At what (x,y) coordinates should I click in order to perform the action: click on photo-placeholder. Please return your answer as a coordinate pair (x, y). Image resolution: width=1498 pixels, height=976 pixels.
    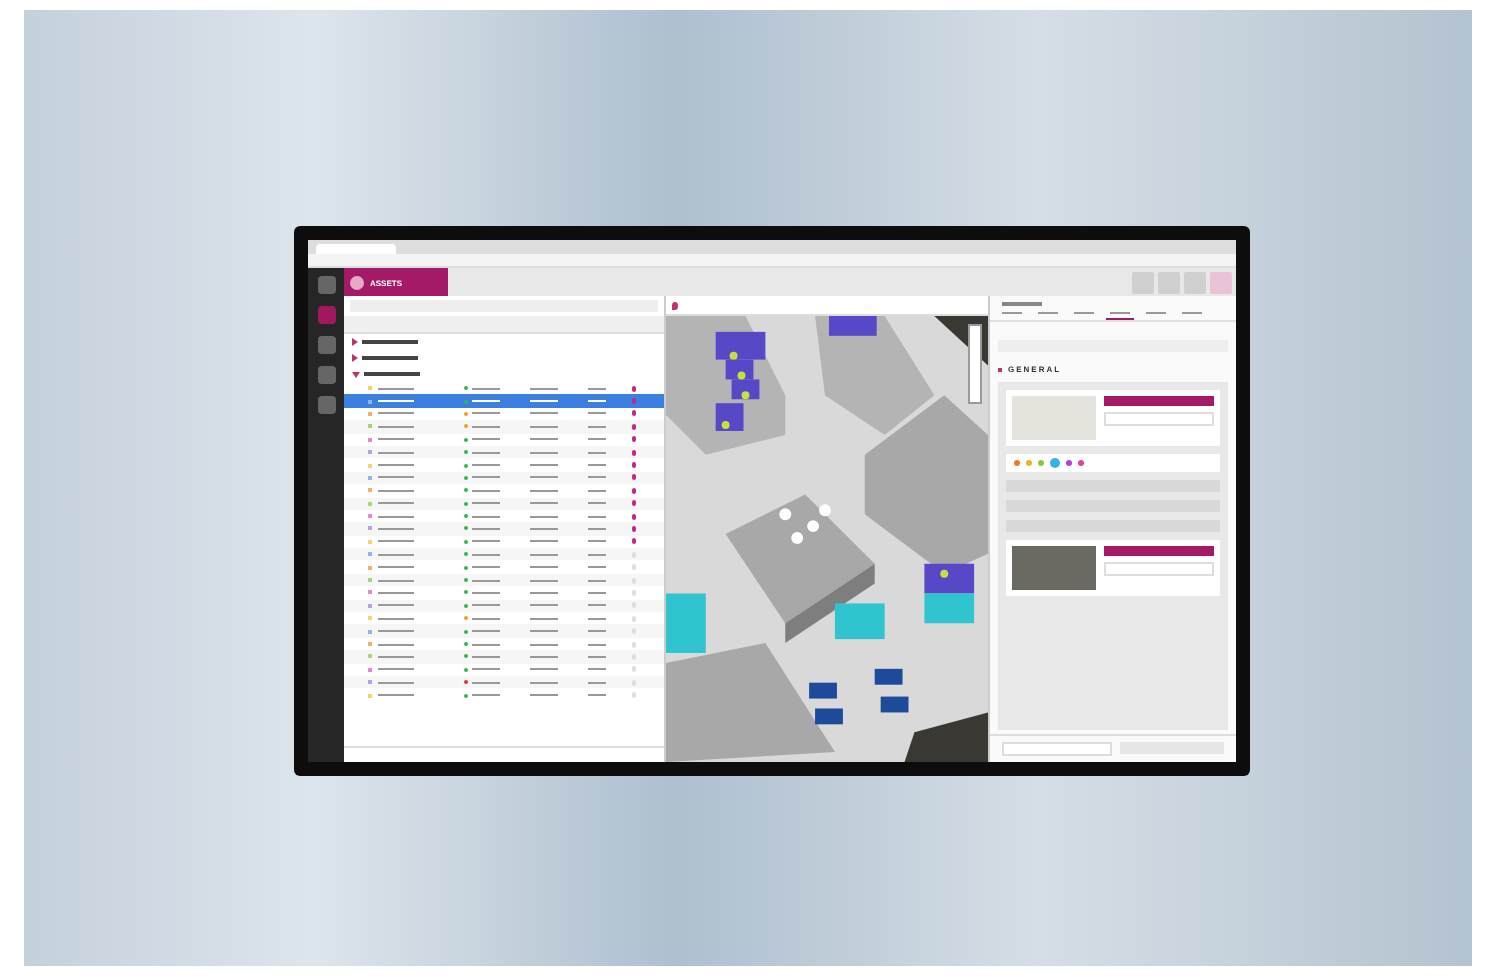
    Looking at the image, I should click on (1054, 568).